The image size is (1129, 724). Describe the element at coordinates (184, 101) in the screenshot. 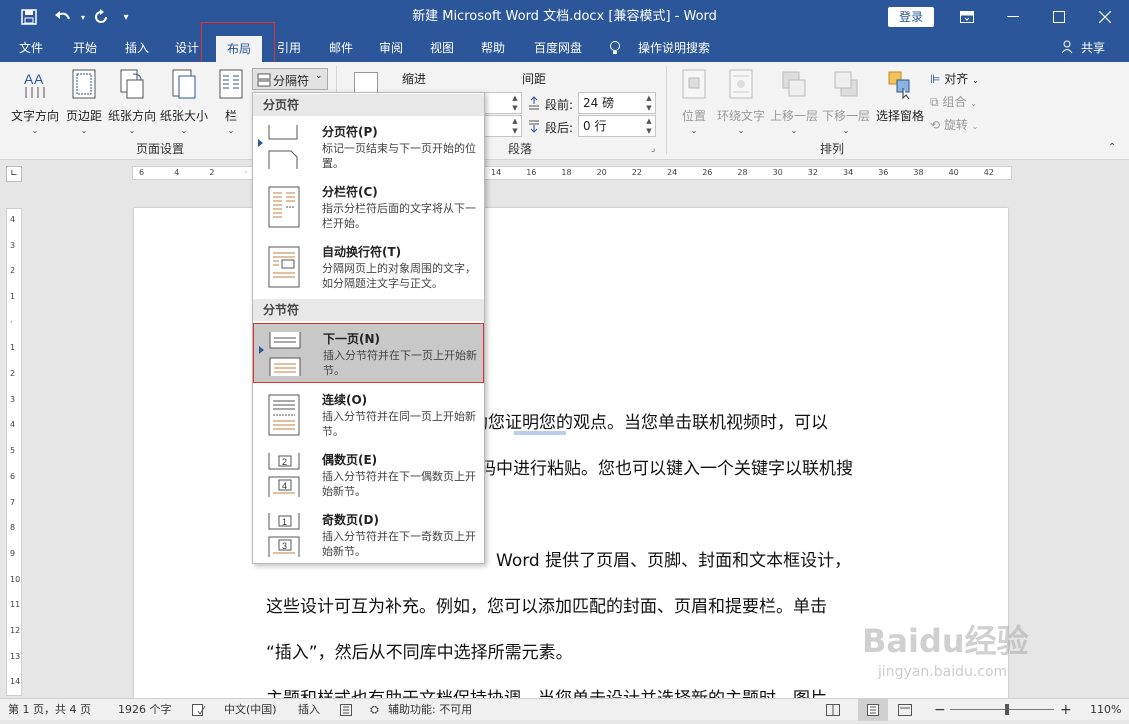

I see `size-button: 纸张大小 ⌄` at that location.